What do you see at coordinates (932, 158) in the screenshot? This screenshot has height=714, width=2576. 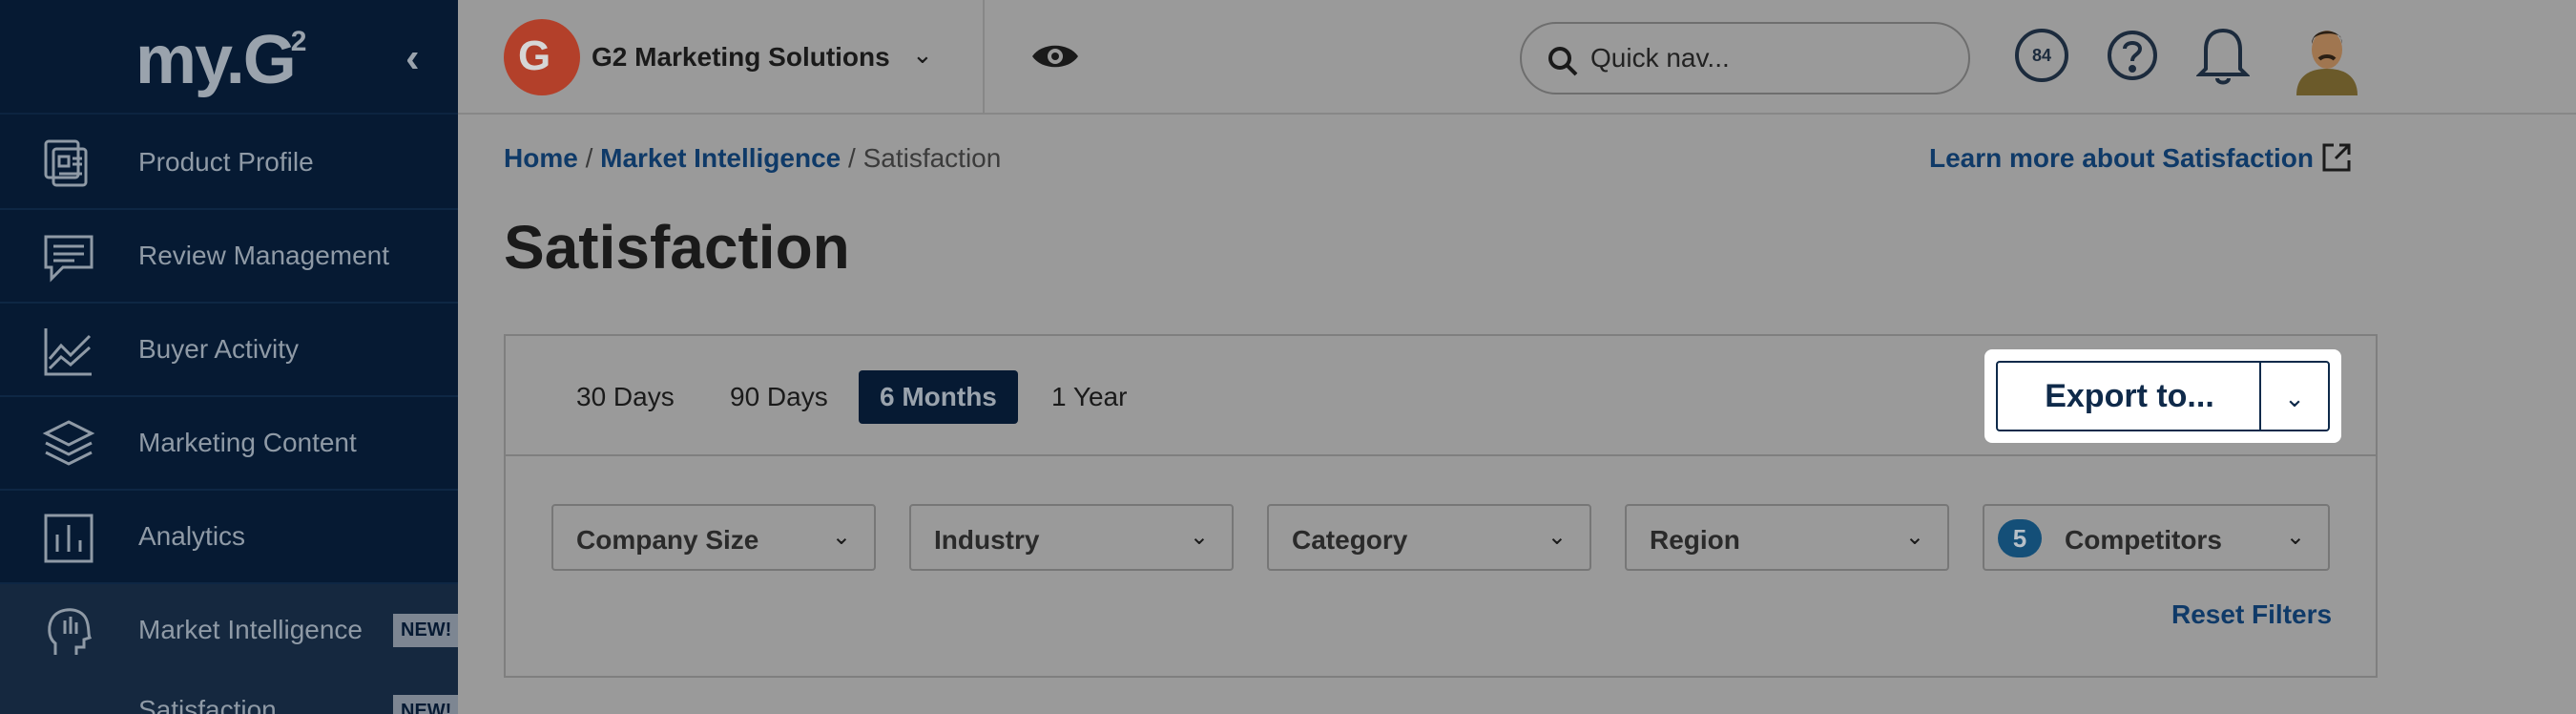 I see `breadcrumb-current: Satisfaction` at bounding box center [932, 158].